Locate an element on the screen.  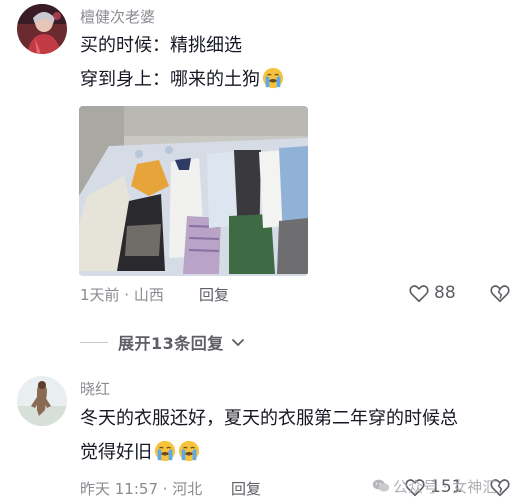
clothes-on-bed-image is located at coordinates (193, 191).